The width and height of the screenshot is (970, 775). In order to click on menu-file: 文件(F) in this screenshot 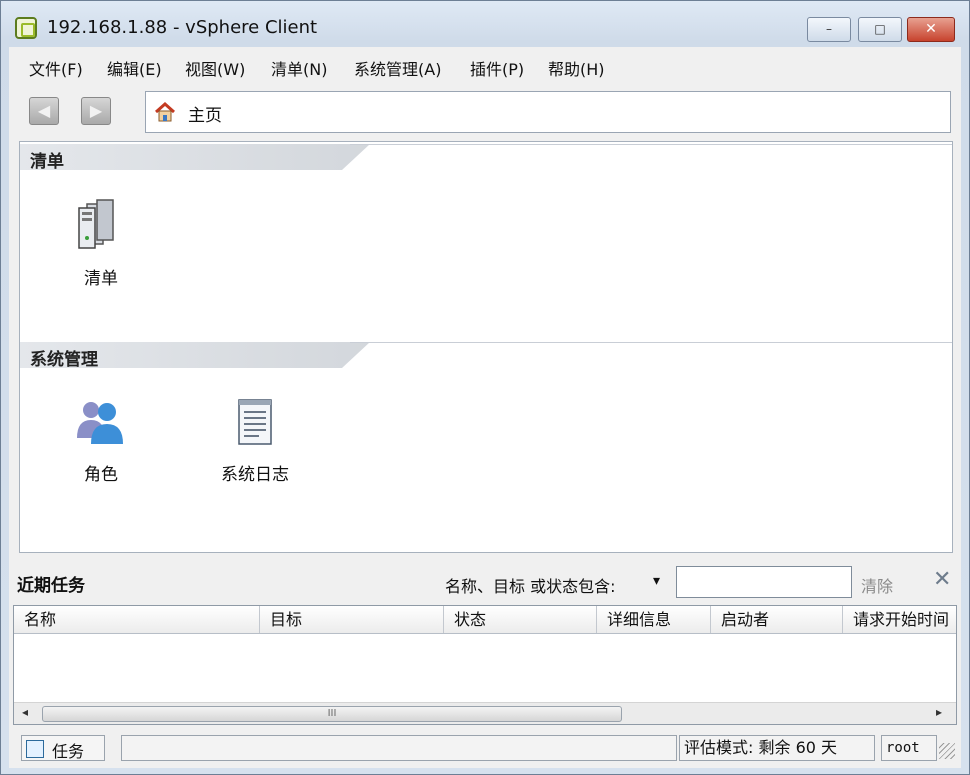, I will do `click(56, 68)`.